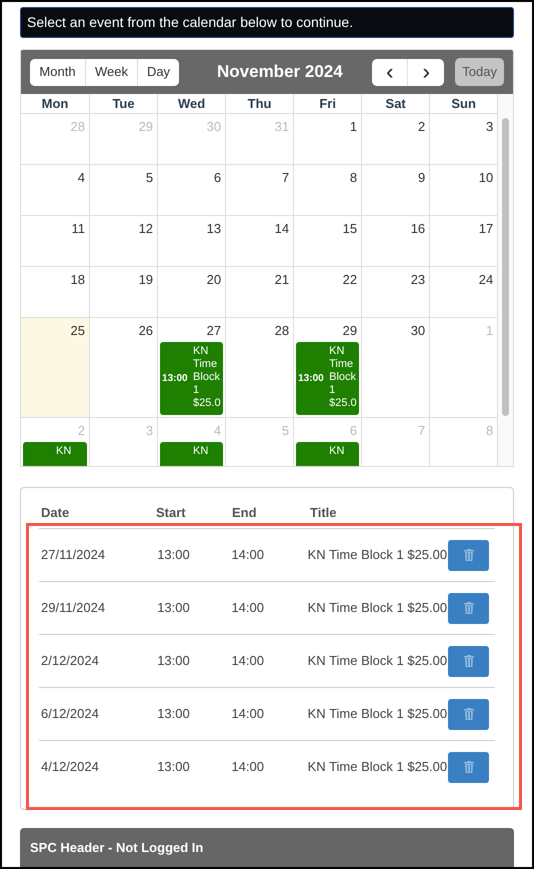  Describe the element at coordinates (191, 241) in the screenshot. I see `day-cell: 13` at that location.